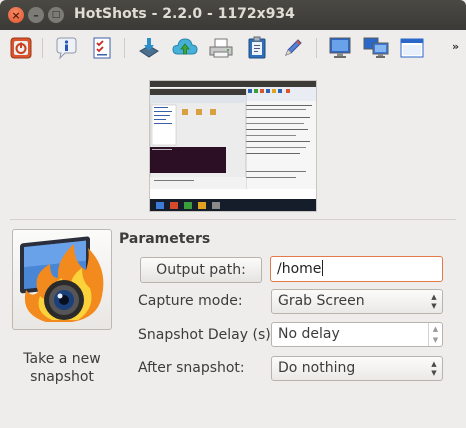 This screenshot has height=428, width=466. I want to click on close-window-button: ×, so click(16, 15).